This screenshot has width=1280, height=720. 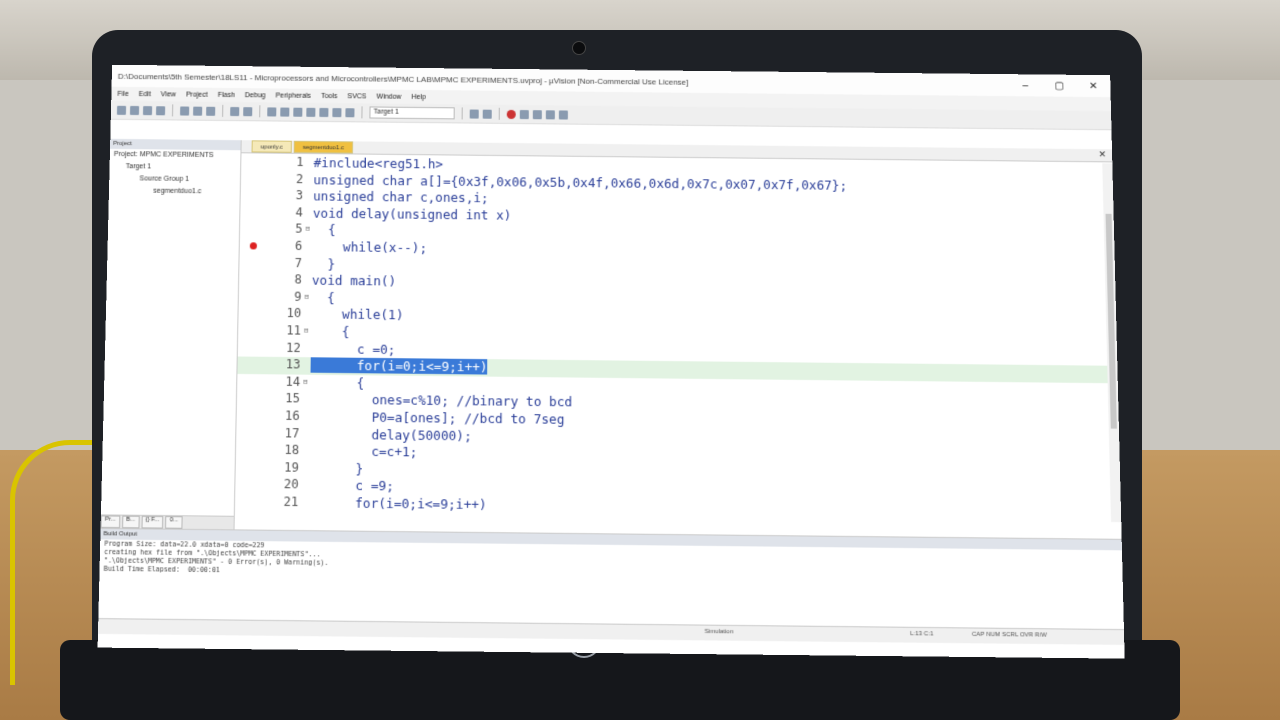 I want to click on breakpoint-marker, so click(x=253, y=245).